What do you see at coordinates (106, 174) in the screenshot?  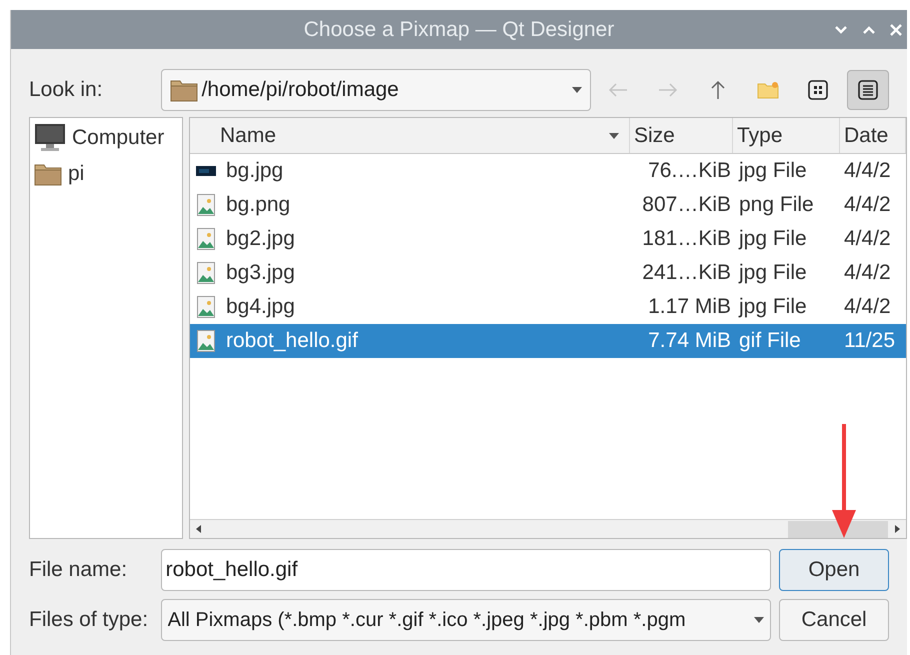 I see `sidebar-item: pi` at bounding box center [106, 174].